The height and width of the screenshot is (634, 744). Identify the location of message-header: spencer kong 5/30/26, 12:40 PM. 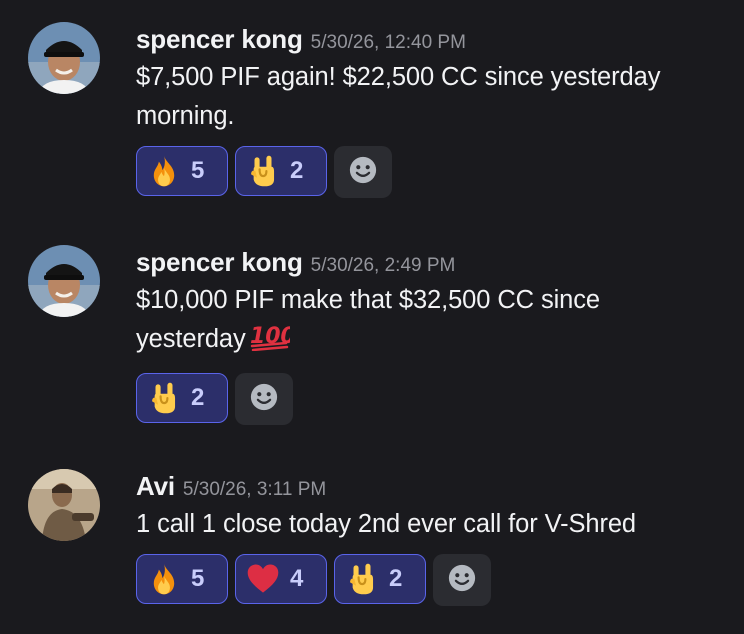
(431, 39).